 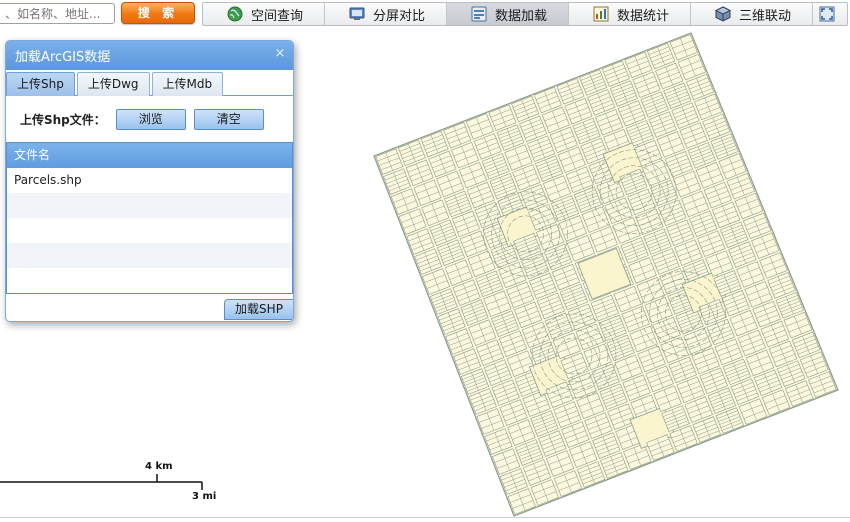 What do you see at coordinates (113, 84) in the screenshot?
I see `tab-upload-dwg: 上传Dwg` at bounding box center [113, 84].